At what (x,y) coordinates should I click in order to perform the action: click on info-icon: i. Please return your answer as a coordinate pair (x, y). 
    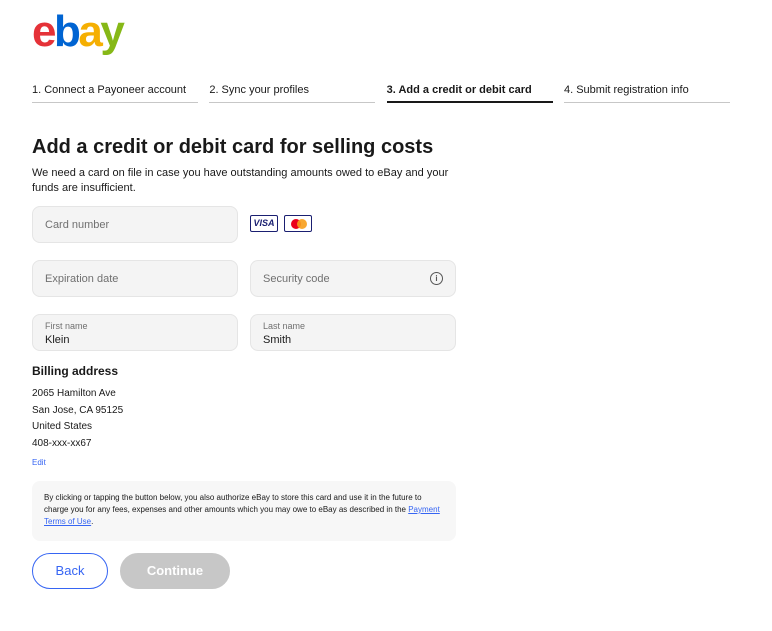
    Looking at the image, I should click on (436, 278).